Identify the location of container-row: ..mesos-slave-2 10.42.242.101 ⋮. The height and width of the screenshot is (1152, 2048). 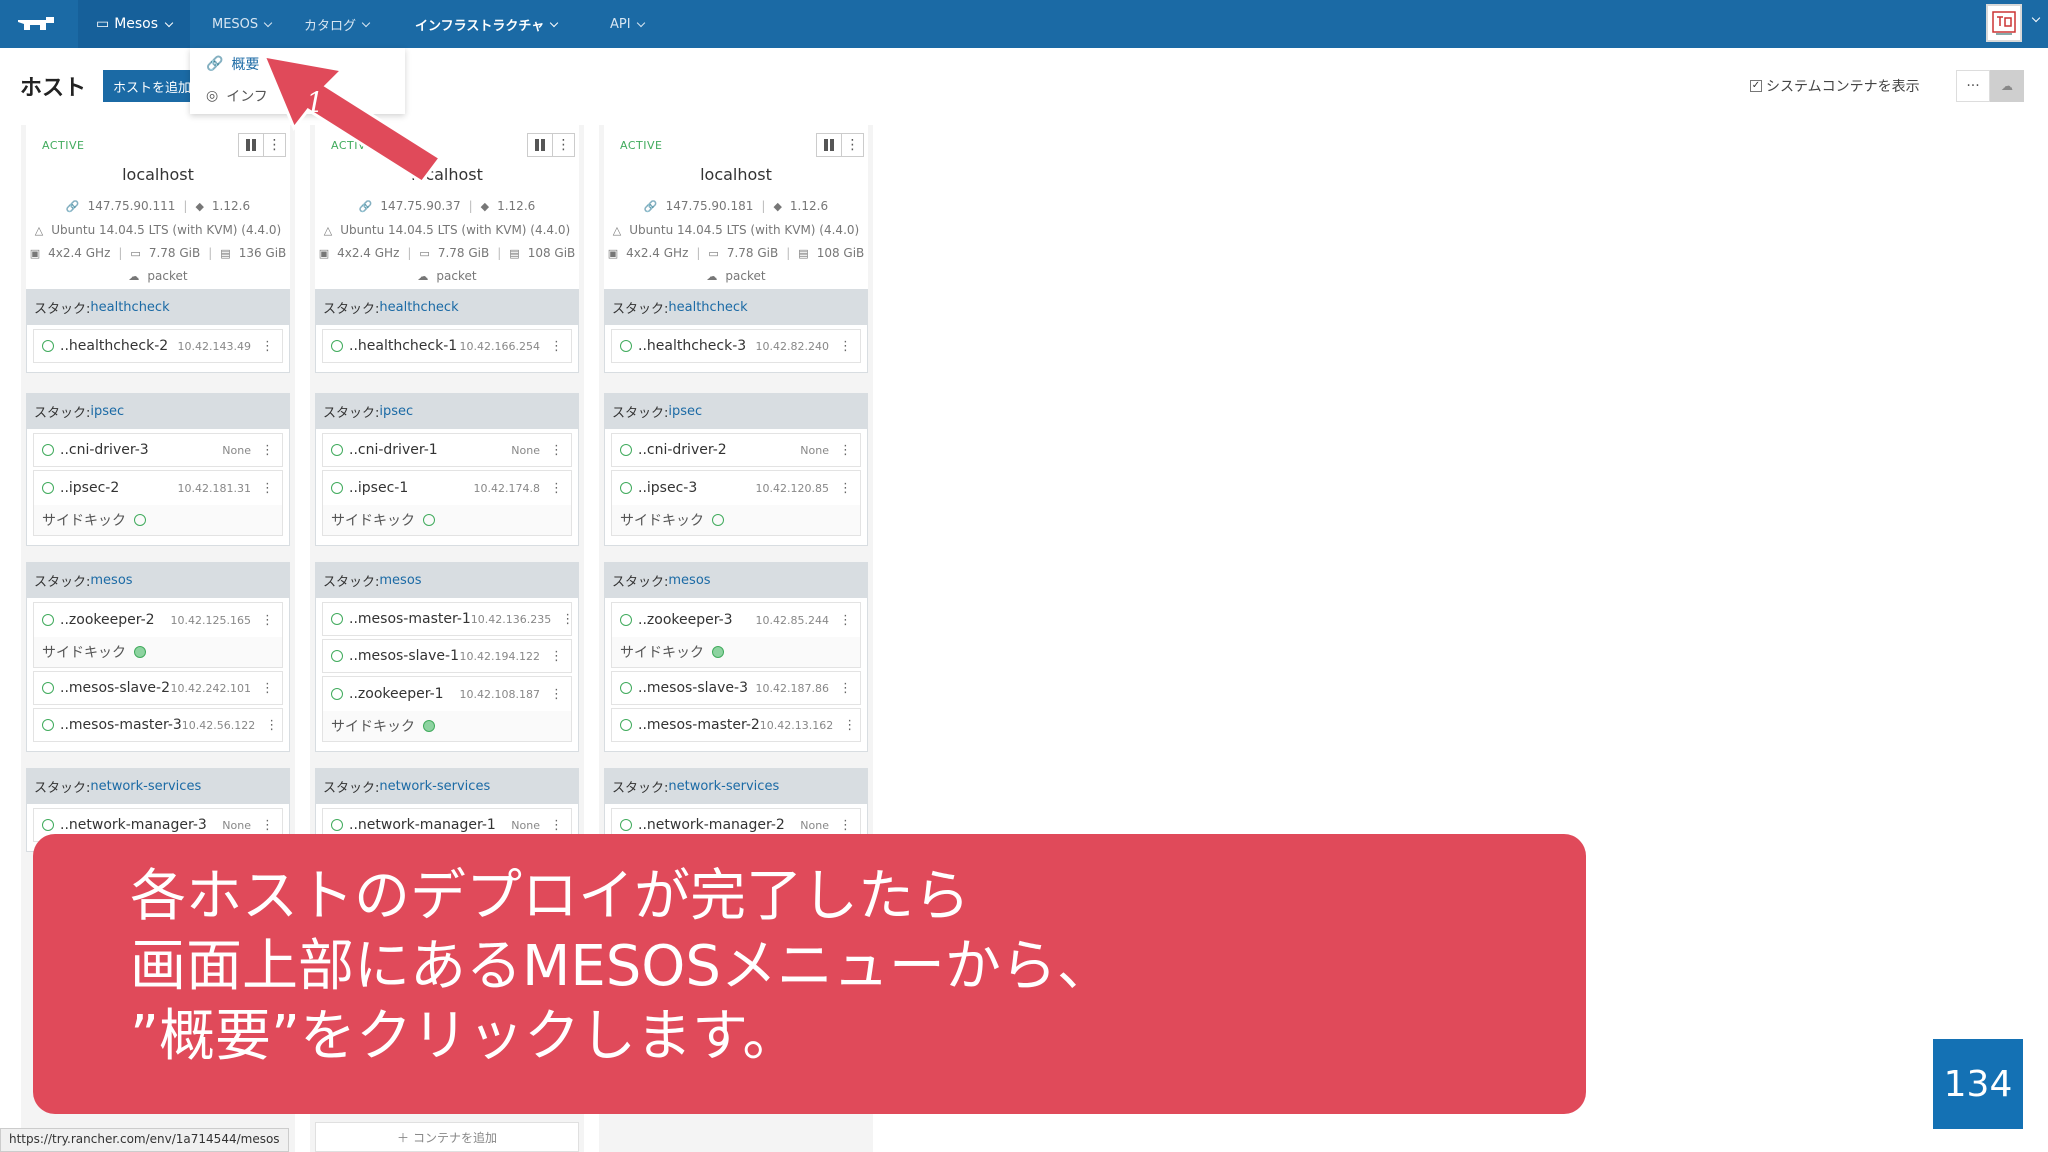
(158, 688).